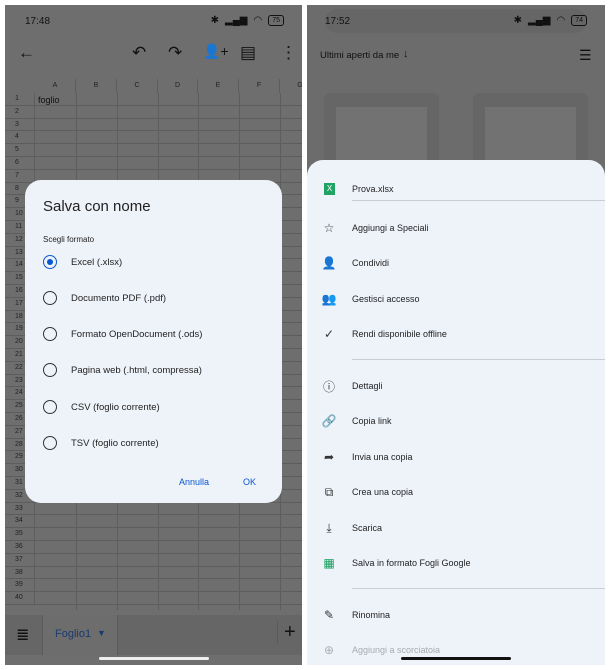 Image resolution: width=610 pixels, height=670 pixels. Describe the element at coordinates (367, 528) in the screenshot. I see `menu-item-label: Scarica` at that location.